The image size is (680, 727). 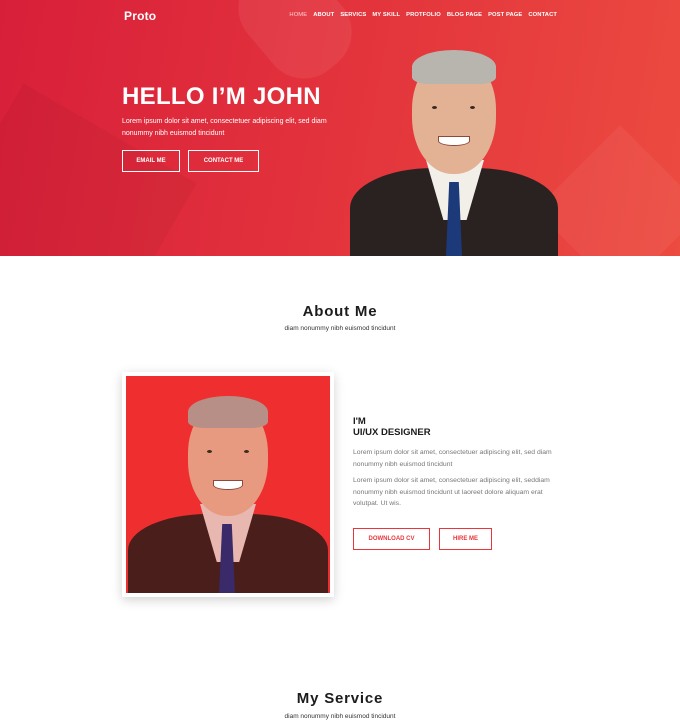 I want to click on nav-item-contact: CONTACT, so click(x=542, y=15).